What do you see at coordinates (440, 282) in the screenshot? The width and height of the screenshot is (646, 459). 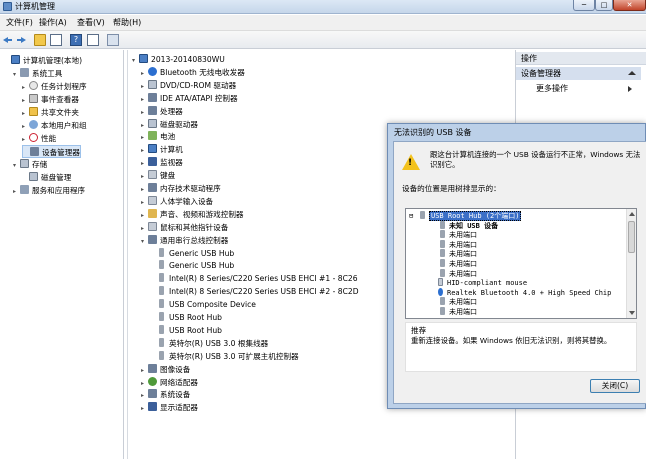 I see `mouse-icon` at bounding box center [440, 282].